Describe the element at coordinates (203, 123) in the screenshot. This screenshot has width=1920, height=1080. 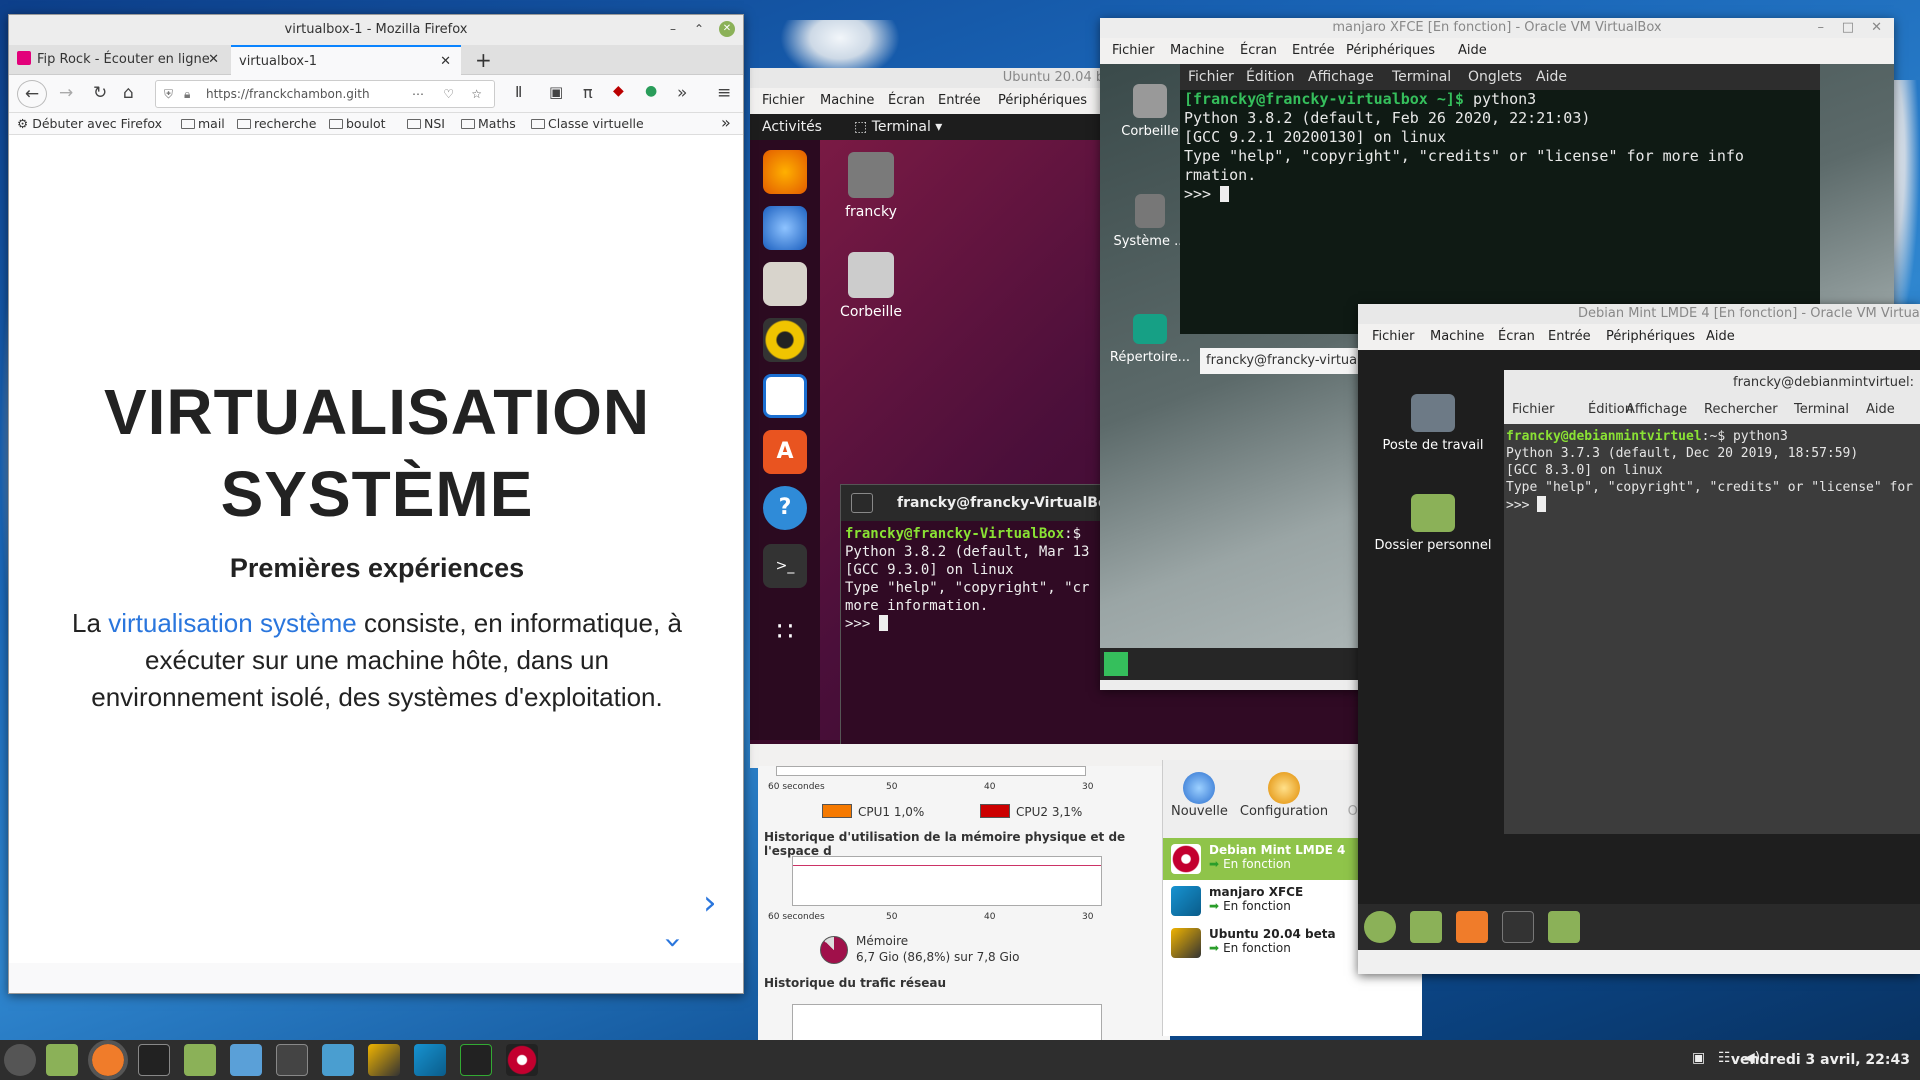
I see `bookmark-mail: mail` at that location.